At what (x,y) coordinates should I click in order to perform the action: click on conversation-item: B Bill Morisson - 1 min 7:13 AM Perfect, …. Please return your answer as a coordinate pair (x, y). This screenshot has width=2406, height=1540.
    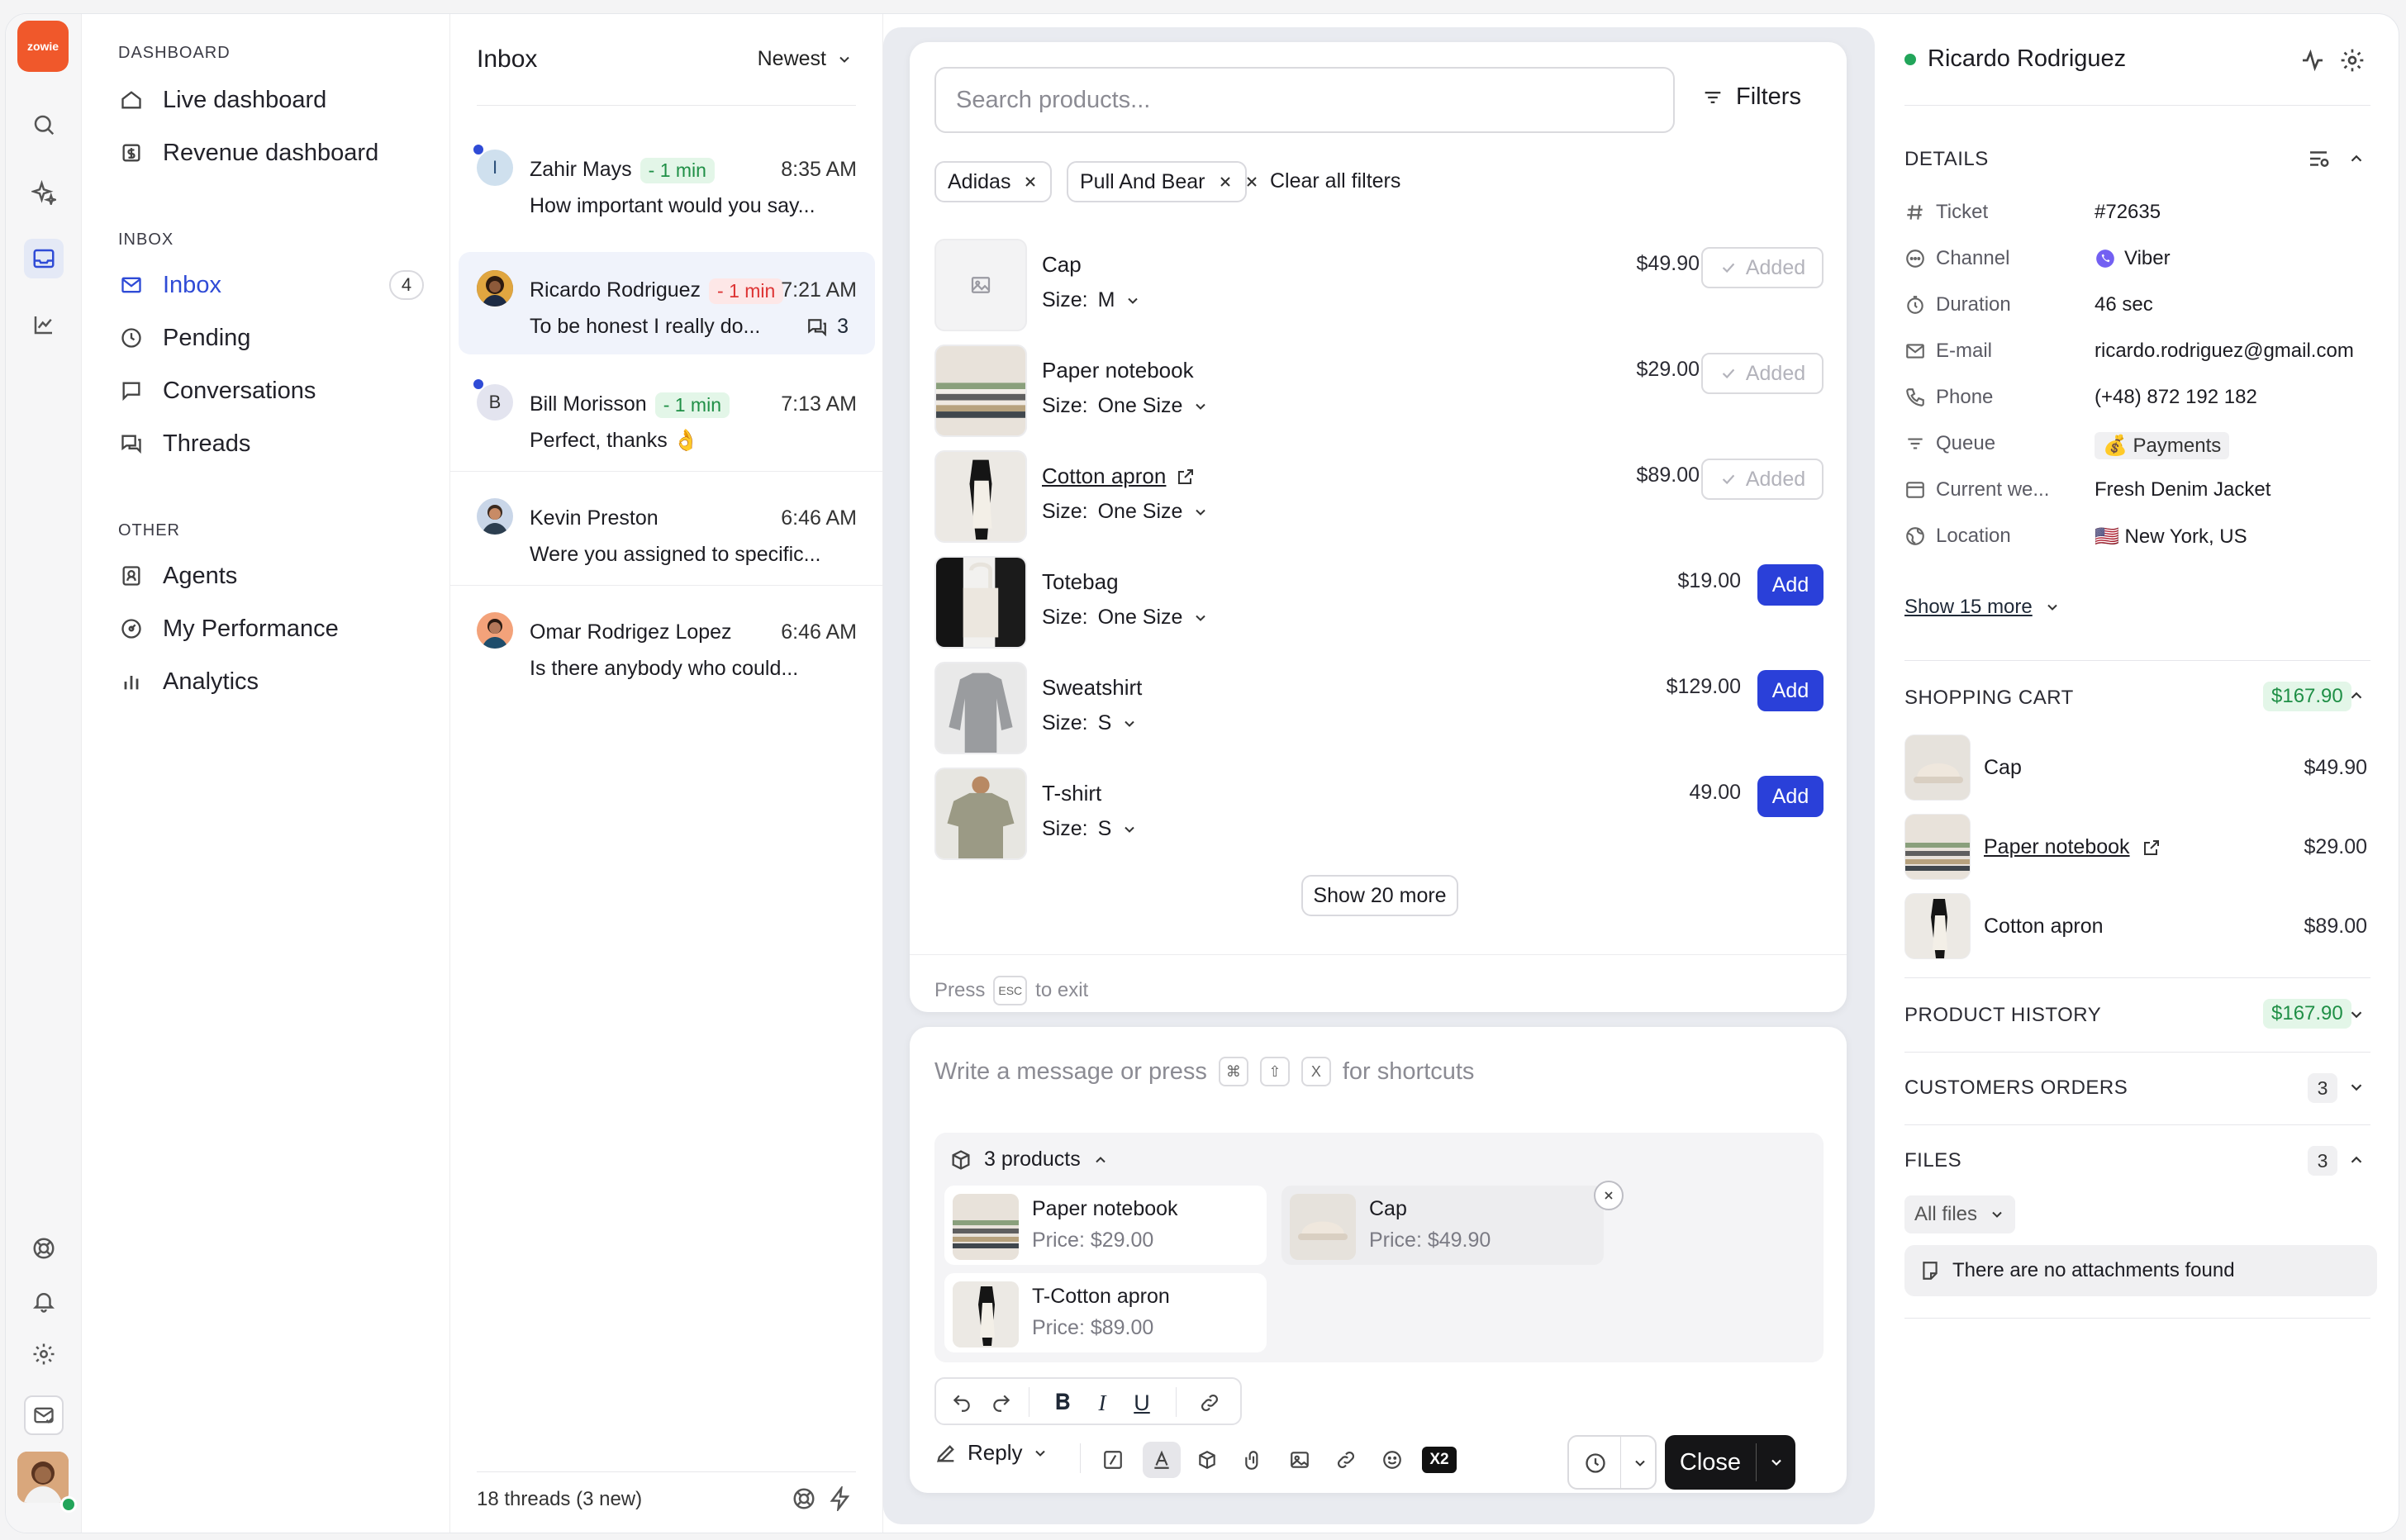
    Looking at the image, I should click on (667, 417).